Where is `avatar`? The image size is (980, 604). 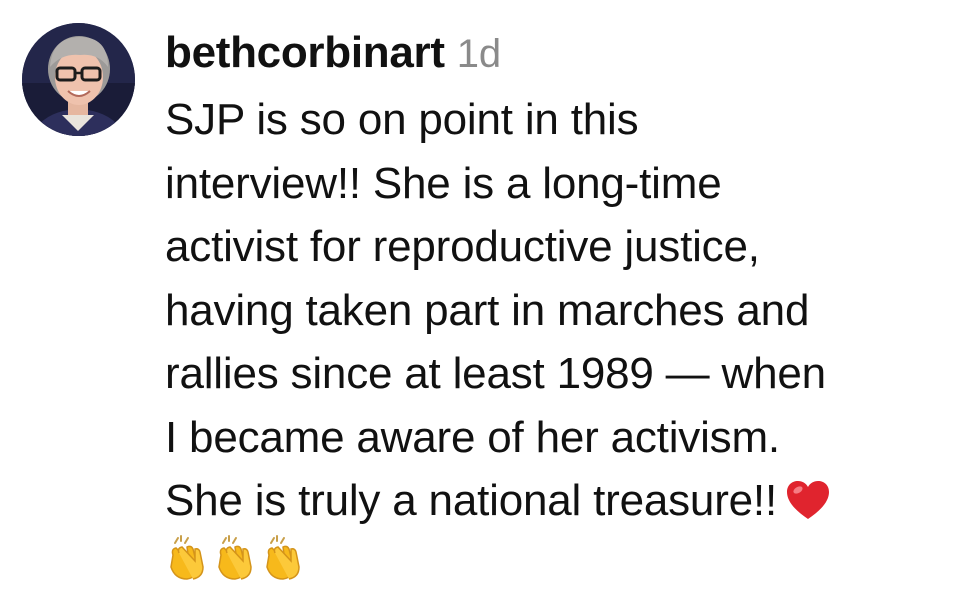 avatar is located at coordinates (78, 79).